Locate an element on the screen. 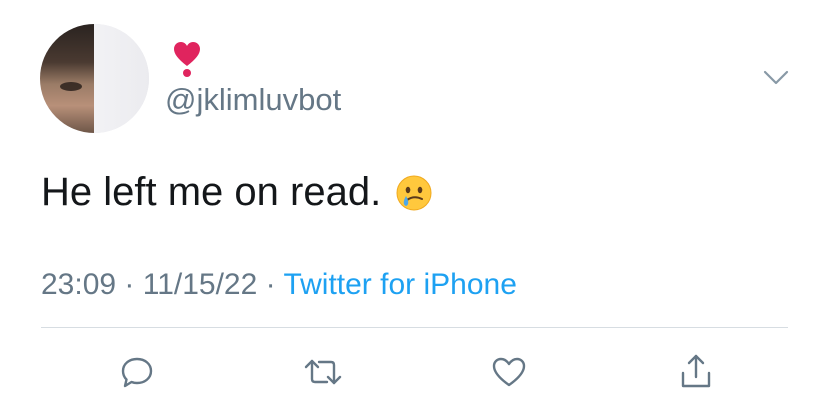 This screenshot has height=417, width=828. tweet-meta: 23:09 · 11/15/22 · Twitter for iPhone is located at coordinates (279, 285).